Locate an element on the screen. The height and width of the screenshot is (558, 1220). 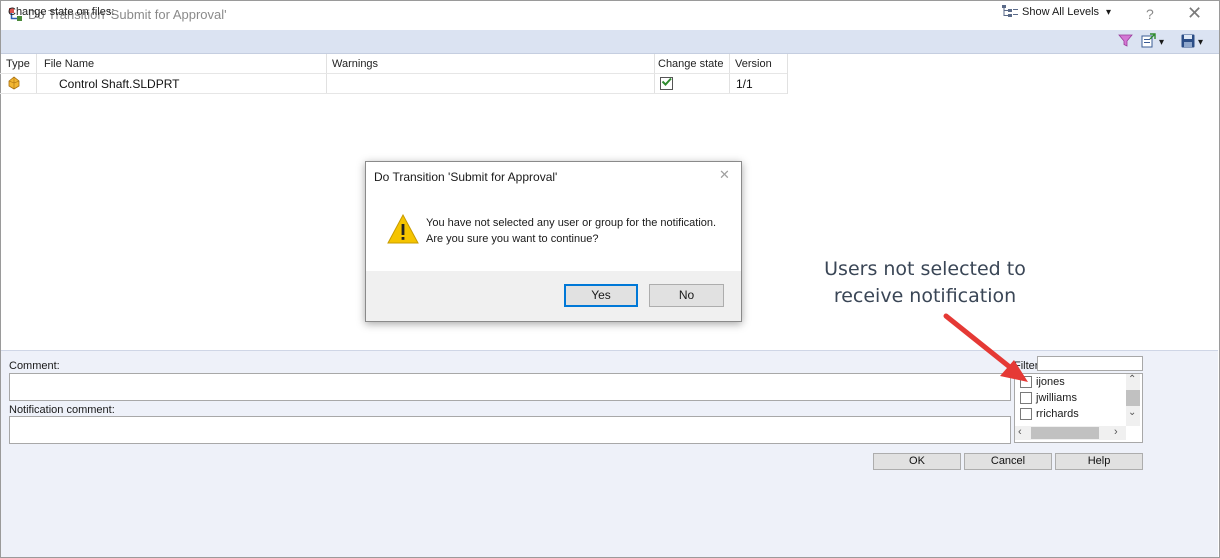
user-name: ijones is located at coordinates (1050, 382).